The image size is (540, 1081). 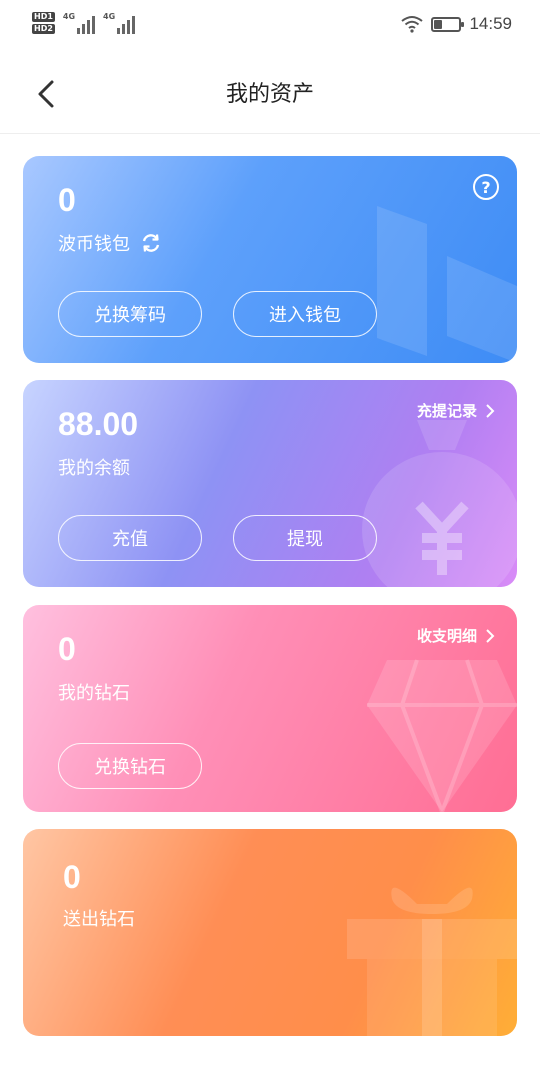 I want to click on page-title: 我的资产, so click(x=269, y=94).